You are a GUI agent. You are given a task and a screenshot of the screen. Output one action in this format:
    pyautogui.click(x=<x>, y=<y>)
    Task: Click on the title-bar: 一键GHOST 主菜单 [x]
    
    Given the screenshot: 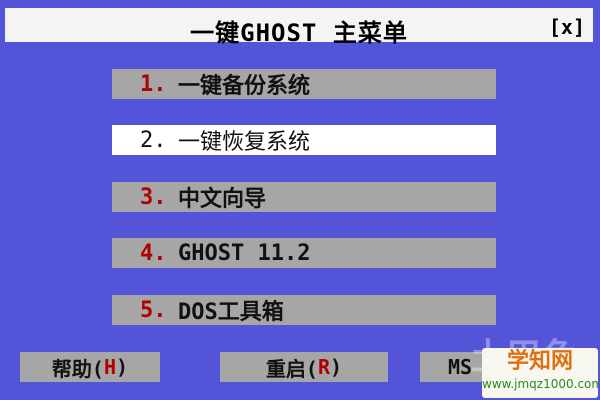 What is the action you would take?
    pyautogui.click(x=299, y=27)
    